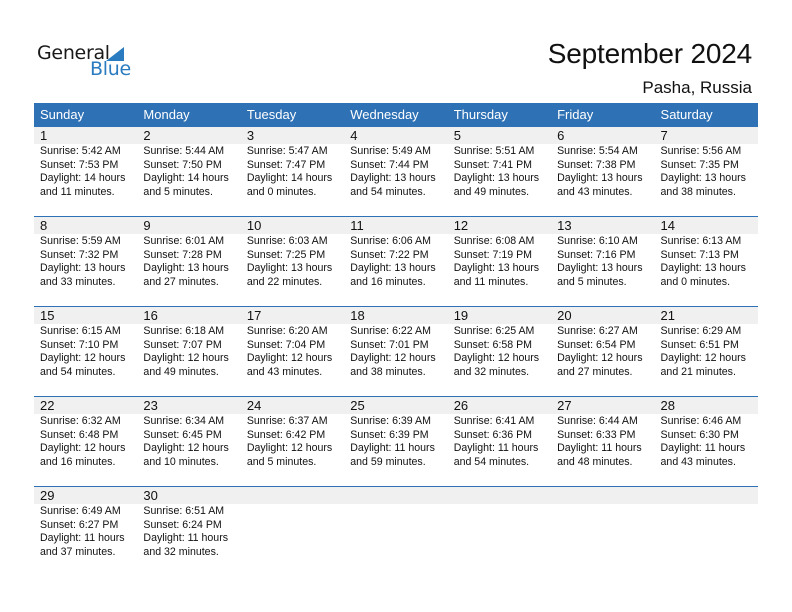  I want to click on sunrise-text: Sunrise: 6:44 AM, so click(597, 421).